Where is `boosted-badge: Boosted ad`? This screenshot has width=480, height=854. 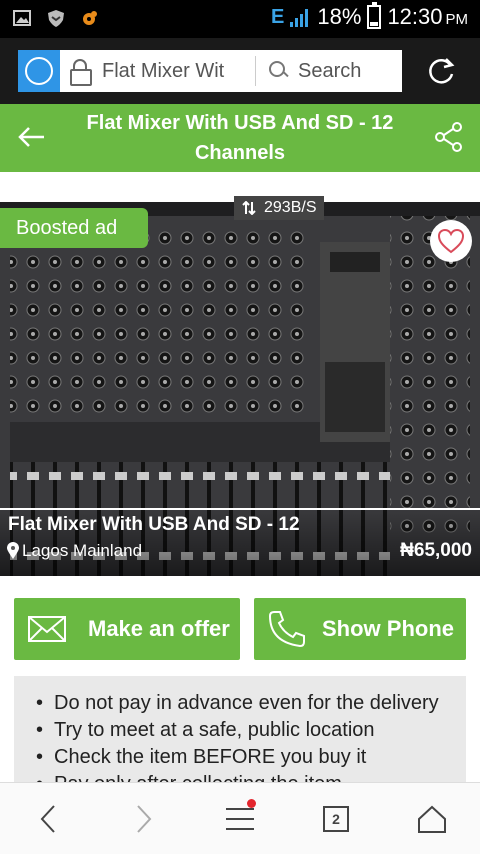
boosted-badge: Boosted ad is located at coordinates (74, 228).